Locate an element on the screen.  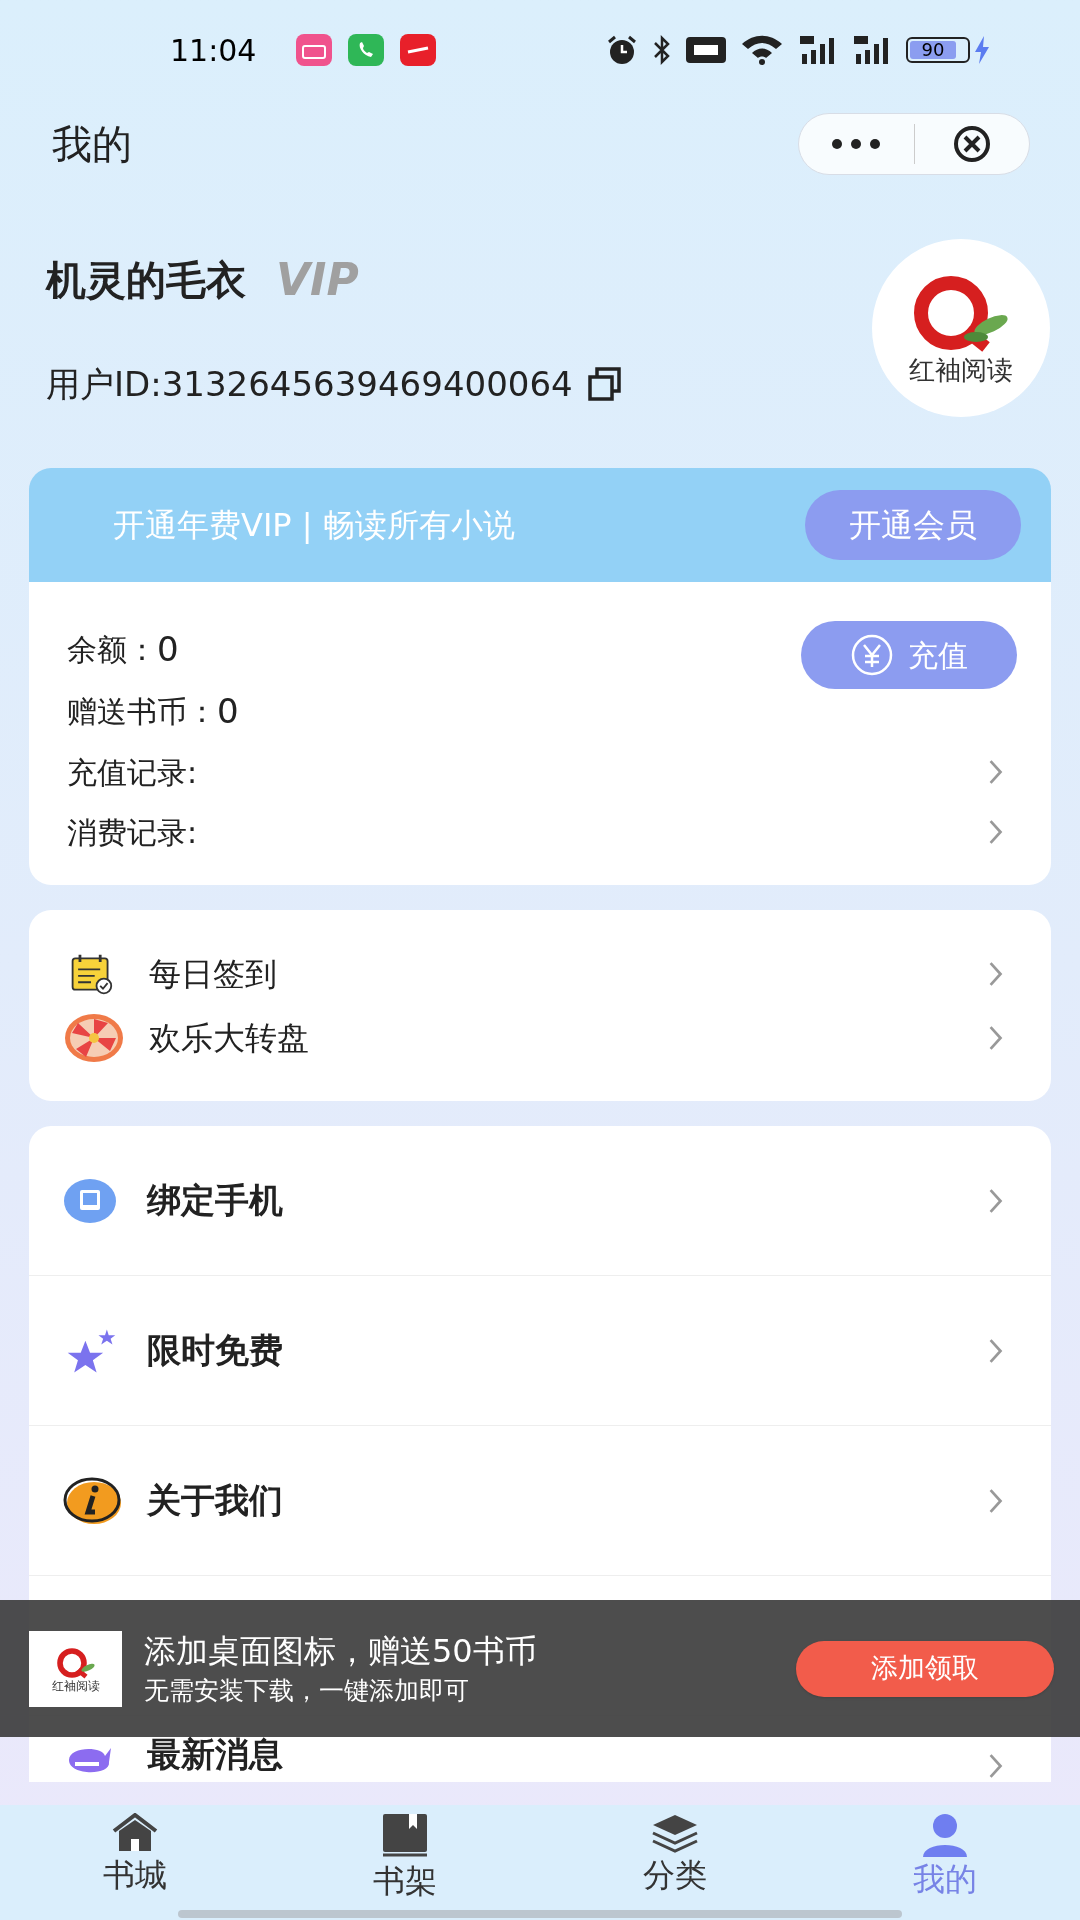
menu-row: 限时免费 is located at coordinates (540, 1351).